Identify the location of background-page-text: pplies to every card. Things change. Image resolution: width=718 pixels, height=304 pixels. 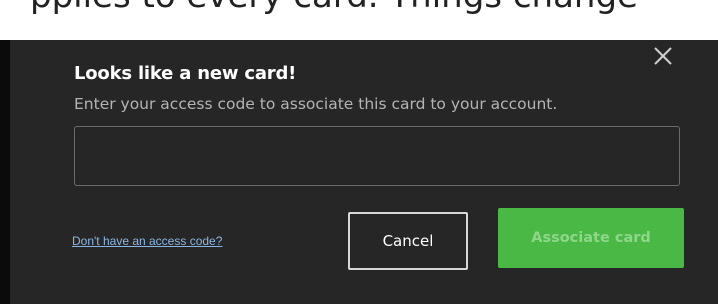
(334, 8).